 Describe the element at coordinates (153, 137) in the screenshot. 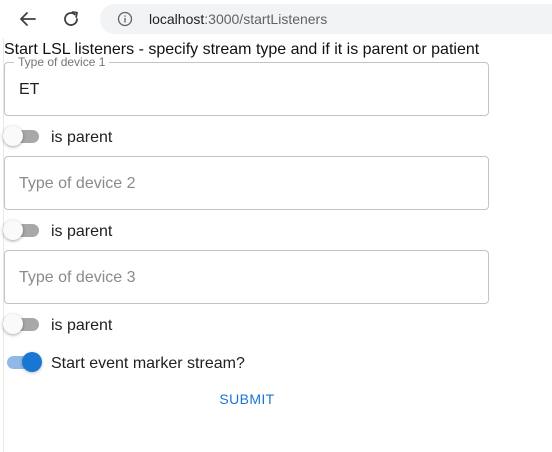

I see `device-1-is-parent-row: is parent` at that location.